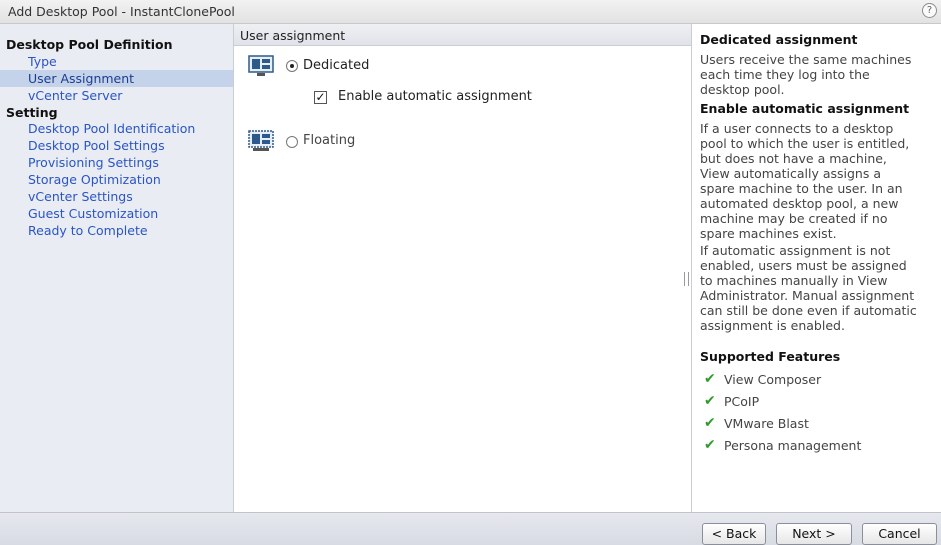 This screenshot has width=941, height=545. What do you see at coordinates (462, 35) in the screenshot?
I see `section-header: User assignment` at bounding box center [462, 35].